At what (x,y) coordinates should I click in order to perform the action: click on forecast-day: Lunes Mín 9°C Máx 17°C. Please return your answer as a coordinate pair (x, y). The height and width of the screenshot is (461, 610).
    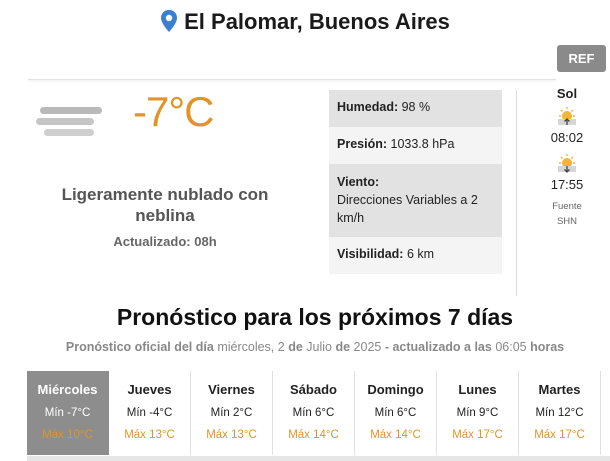
    Looking at the image, I should click on (478, 413).